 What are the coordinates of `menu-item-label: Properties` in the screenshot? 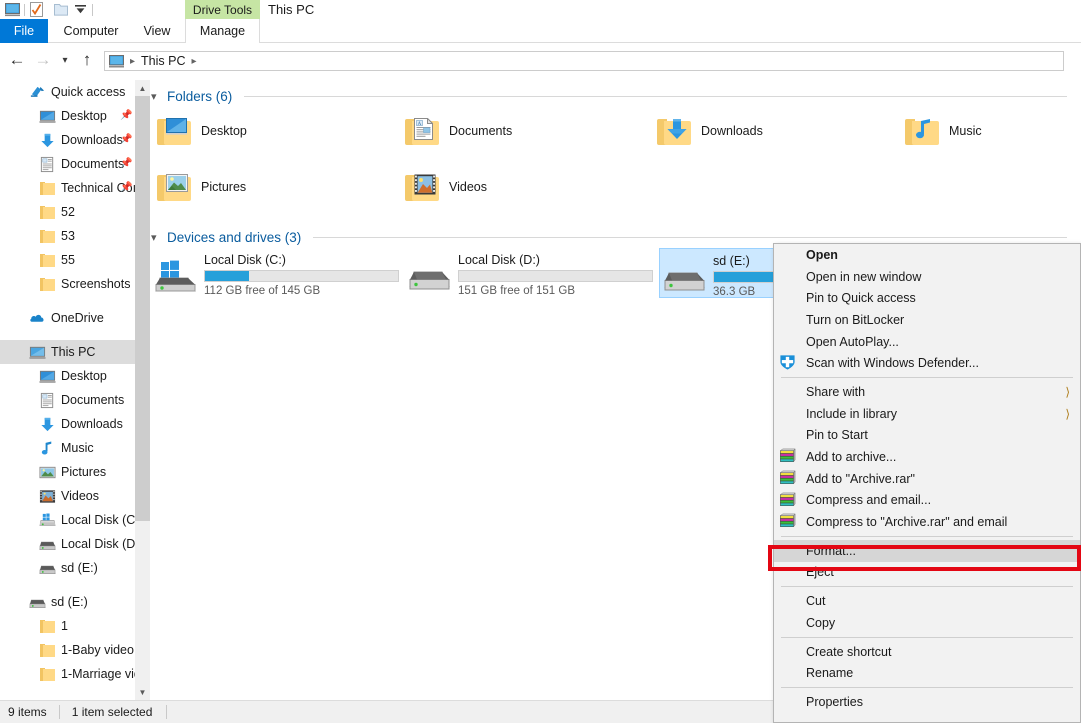 It's located at (834, 701).